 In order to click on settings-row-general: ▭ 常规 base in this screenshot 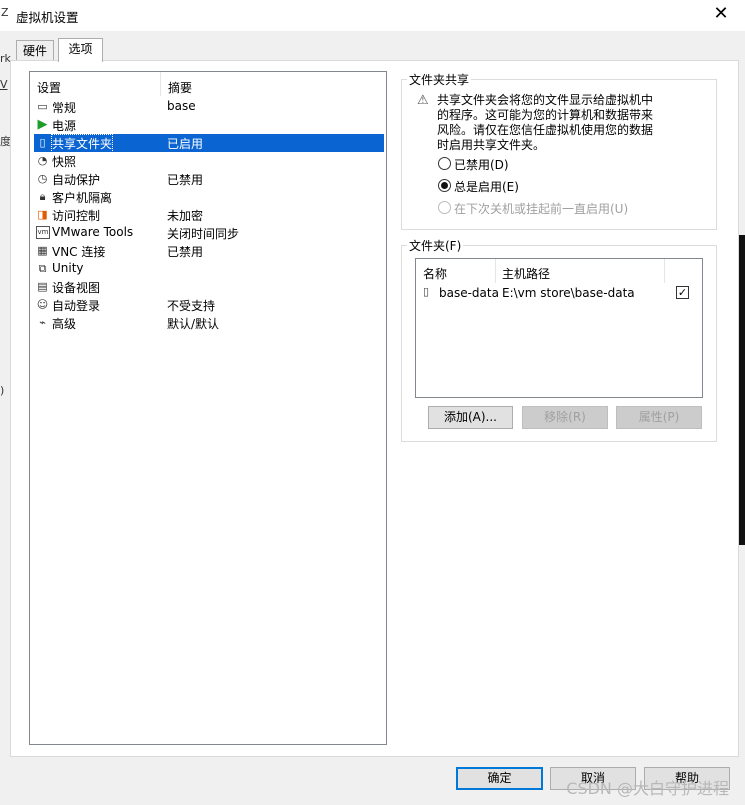, I will do `click(209, 107)`.